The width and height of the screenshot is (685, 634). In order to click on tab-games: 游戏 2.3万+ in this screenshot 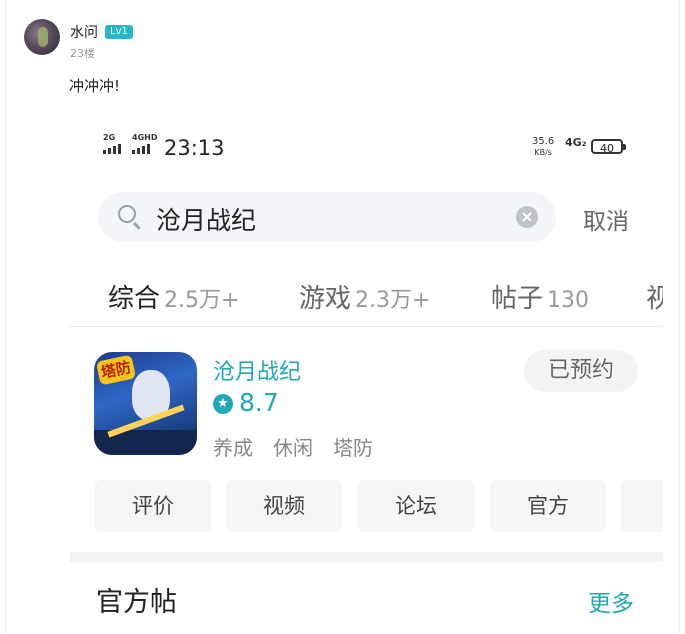, I will do `click(364, 296)`.